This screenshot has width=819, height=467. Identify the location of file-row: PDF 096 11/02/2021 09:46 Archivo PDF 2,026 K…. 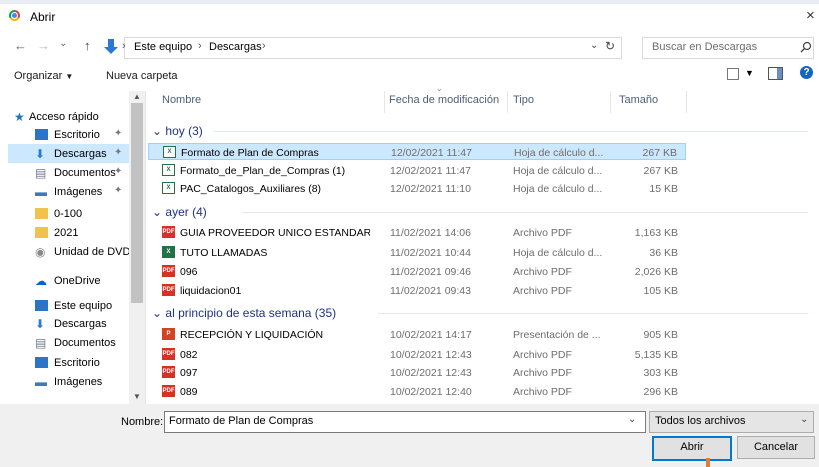
(417, 271).